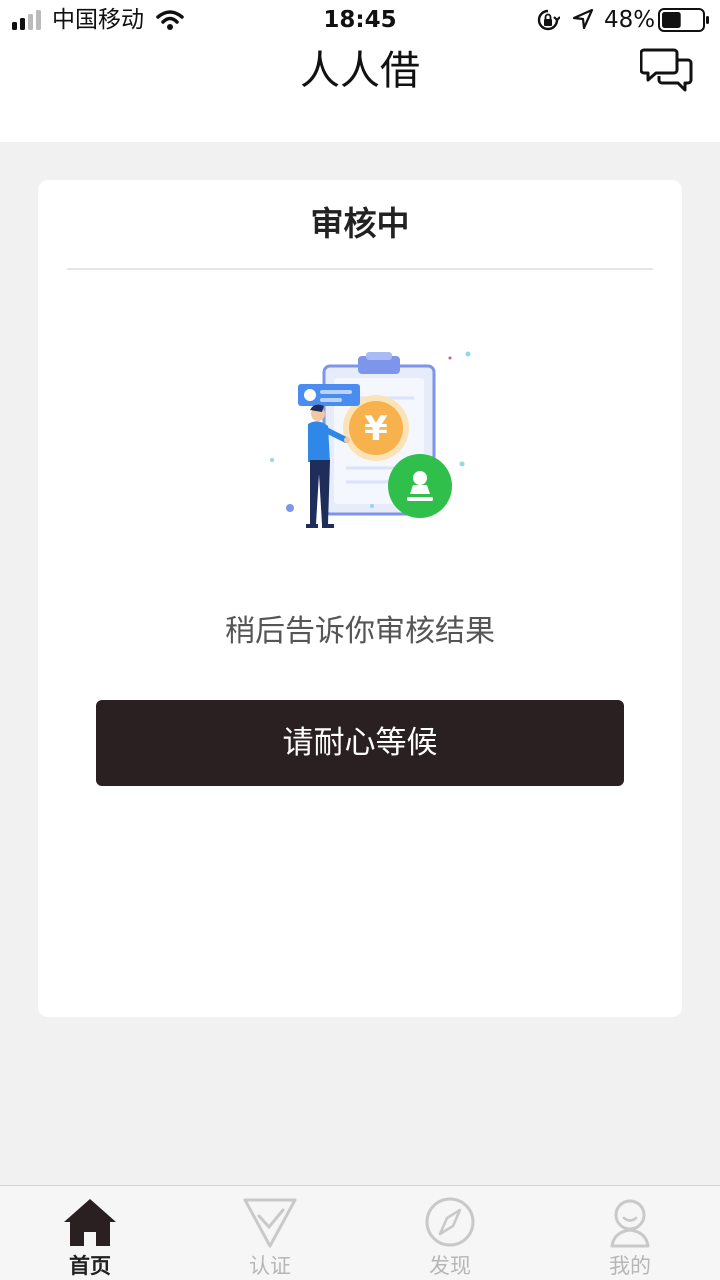 This screenshot has width=720, height=1280. Describe the element at coordinates (360, 20) in the screenshot. I see `status-bar: 中国移动 18:45 48%` at that location.